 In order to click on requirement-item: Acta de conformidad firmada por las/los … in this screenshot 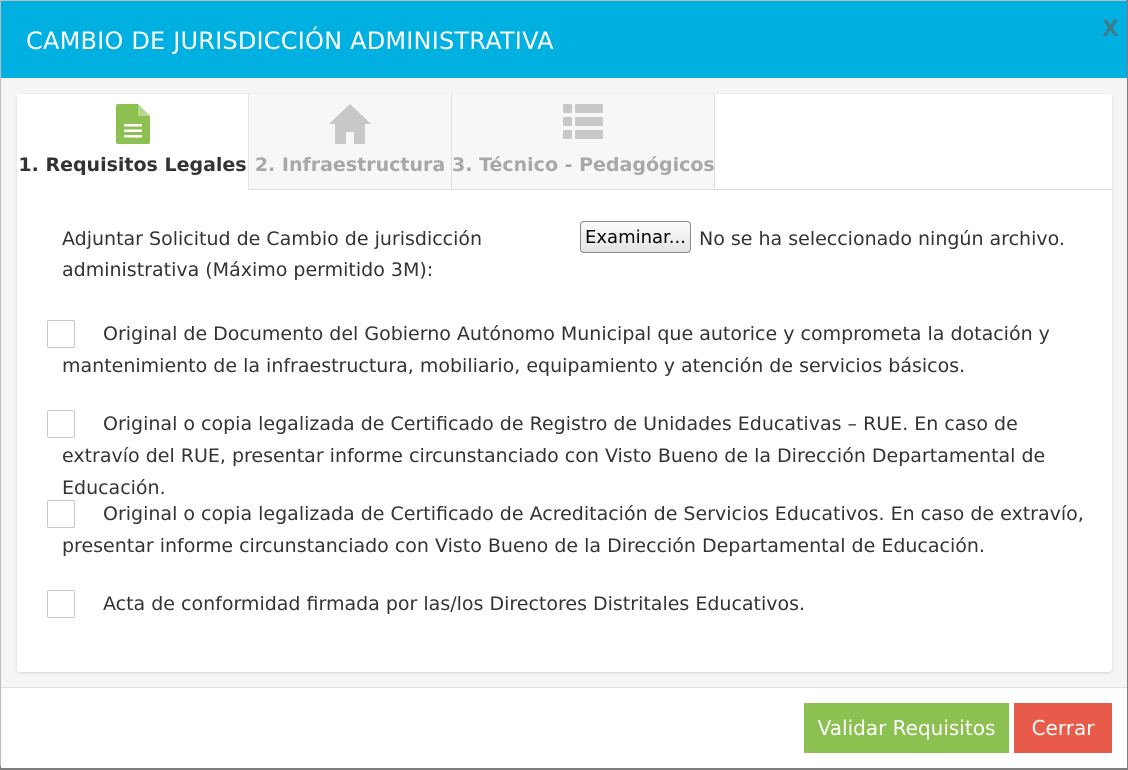, I will do `click(567, 604)`.